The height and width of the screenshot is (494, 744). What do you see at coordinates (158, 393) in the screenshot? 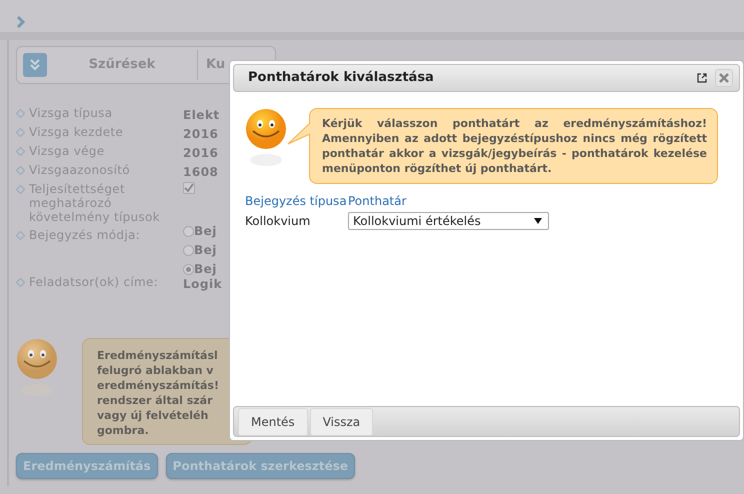
I see `info-text: Eredményszámításl felugró ablakban v eredményszámítás! rendszer által szár vagy új felvételéh gombra.` at bounding box center [158, 393].